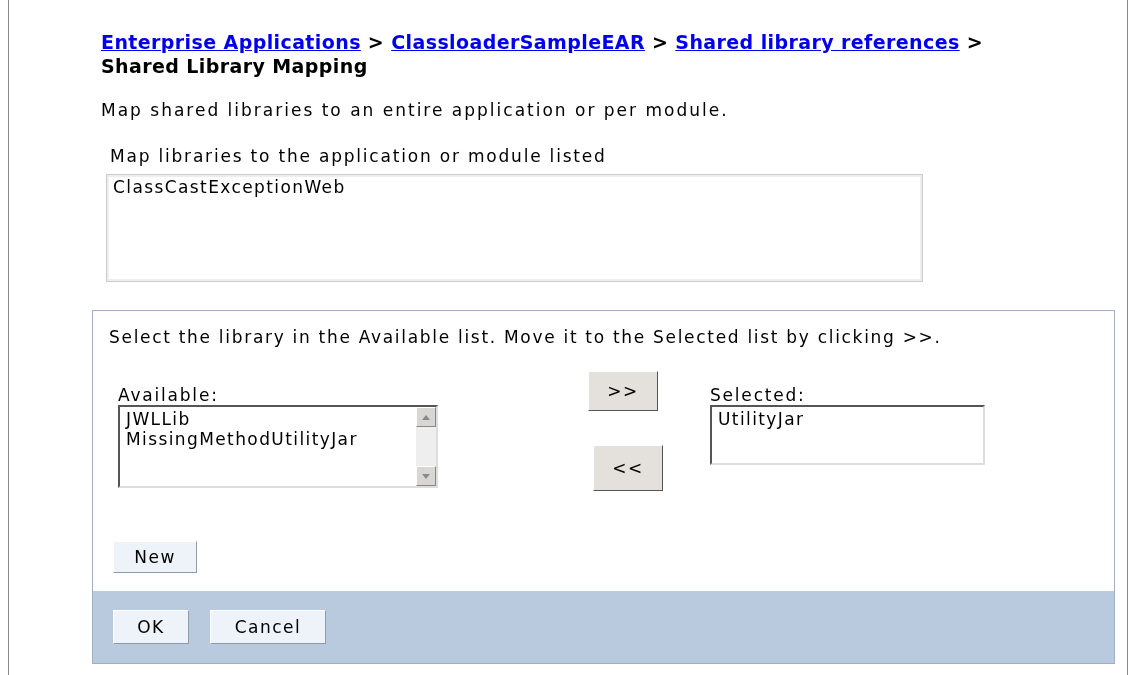 The height and width of the screenshot is (675, 1136). What do you see at coordinates (169, 395) in the screenshot?
I see `list-label: Available:` at bounding box center [169, 395].